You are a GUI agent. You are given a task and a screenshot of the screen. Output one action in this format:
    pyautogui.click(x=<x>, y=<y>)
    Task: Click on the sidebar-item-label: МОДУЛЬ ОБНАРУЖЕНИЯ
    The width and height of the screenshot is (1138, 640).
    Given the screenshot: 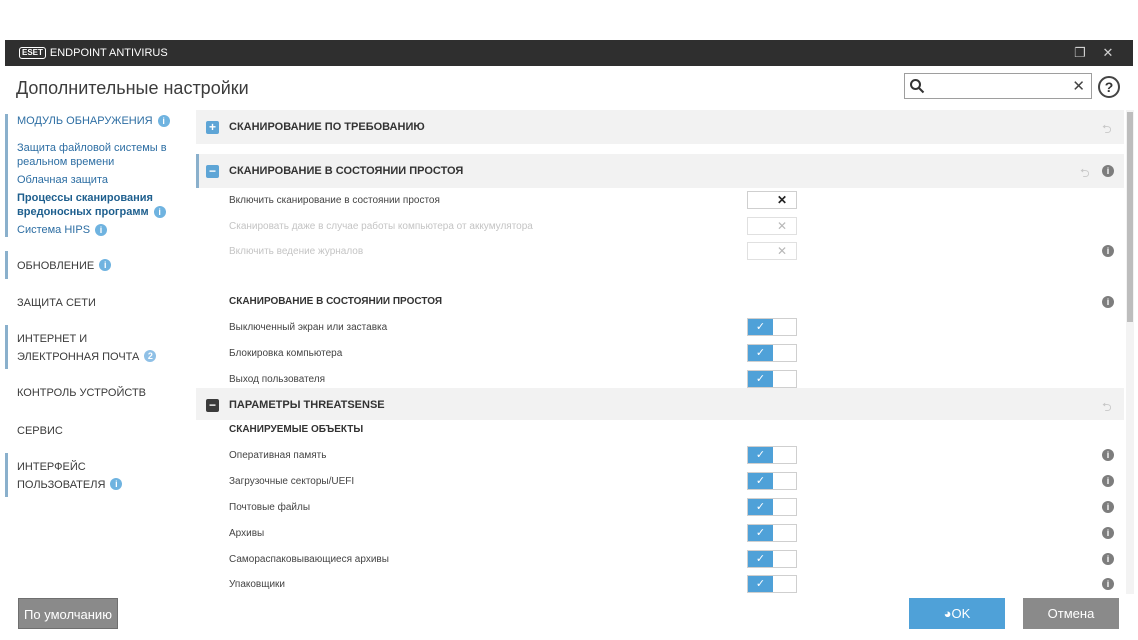 What is the action you would take?
    pyautogui.click(x=85, y=121)
    